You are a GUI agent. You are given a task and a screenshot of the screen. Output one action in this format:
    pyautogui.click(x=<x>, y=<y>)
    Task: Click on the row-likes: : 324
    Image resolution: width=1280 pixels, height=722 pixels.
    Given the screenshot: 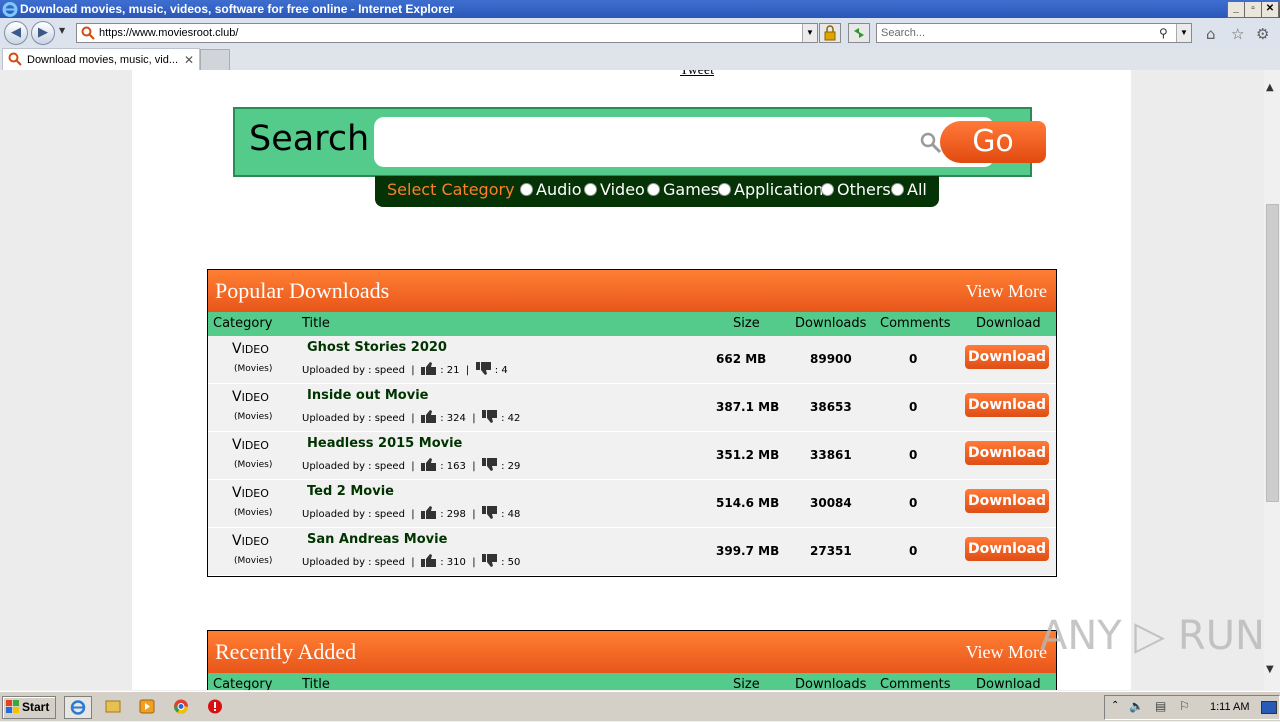 What is the action you would take?
    pyautogui.click(x=453, y=418)
    